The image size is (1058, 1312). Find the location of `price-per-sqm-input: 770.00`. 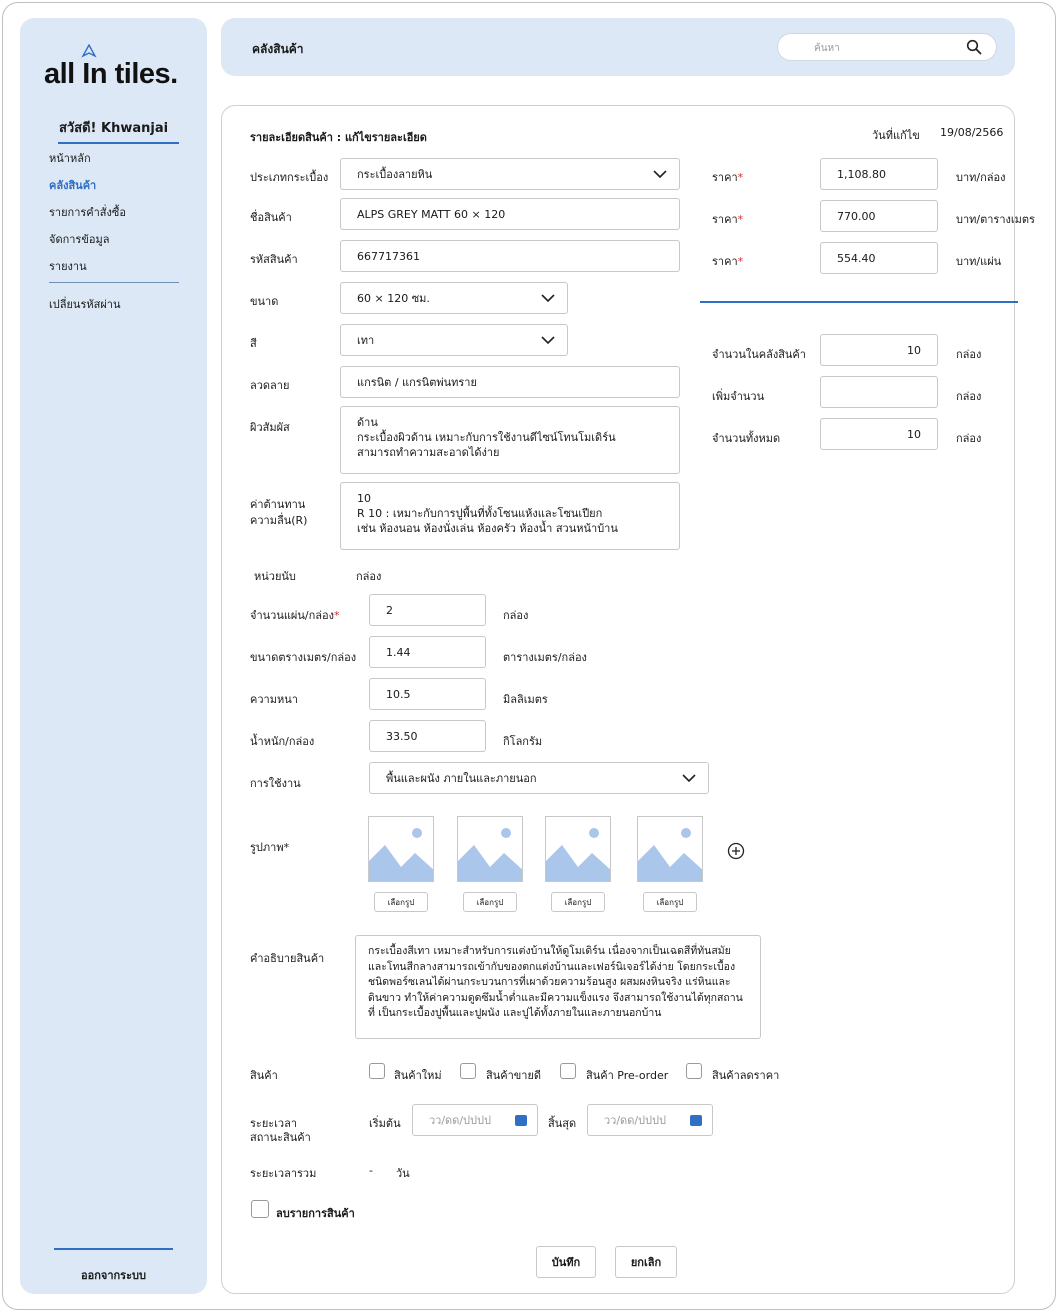

price-per-sqm-input: 770.00 is located at coordinates (879, 216).